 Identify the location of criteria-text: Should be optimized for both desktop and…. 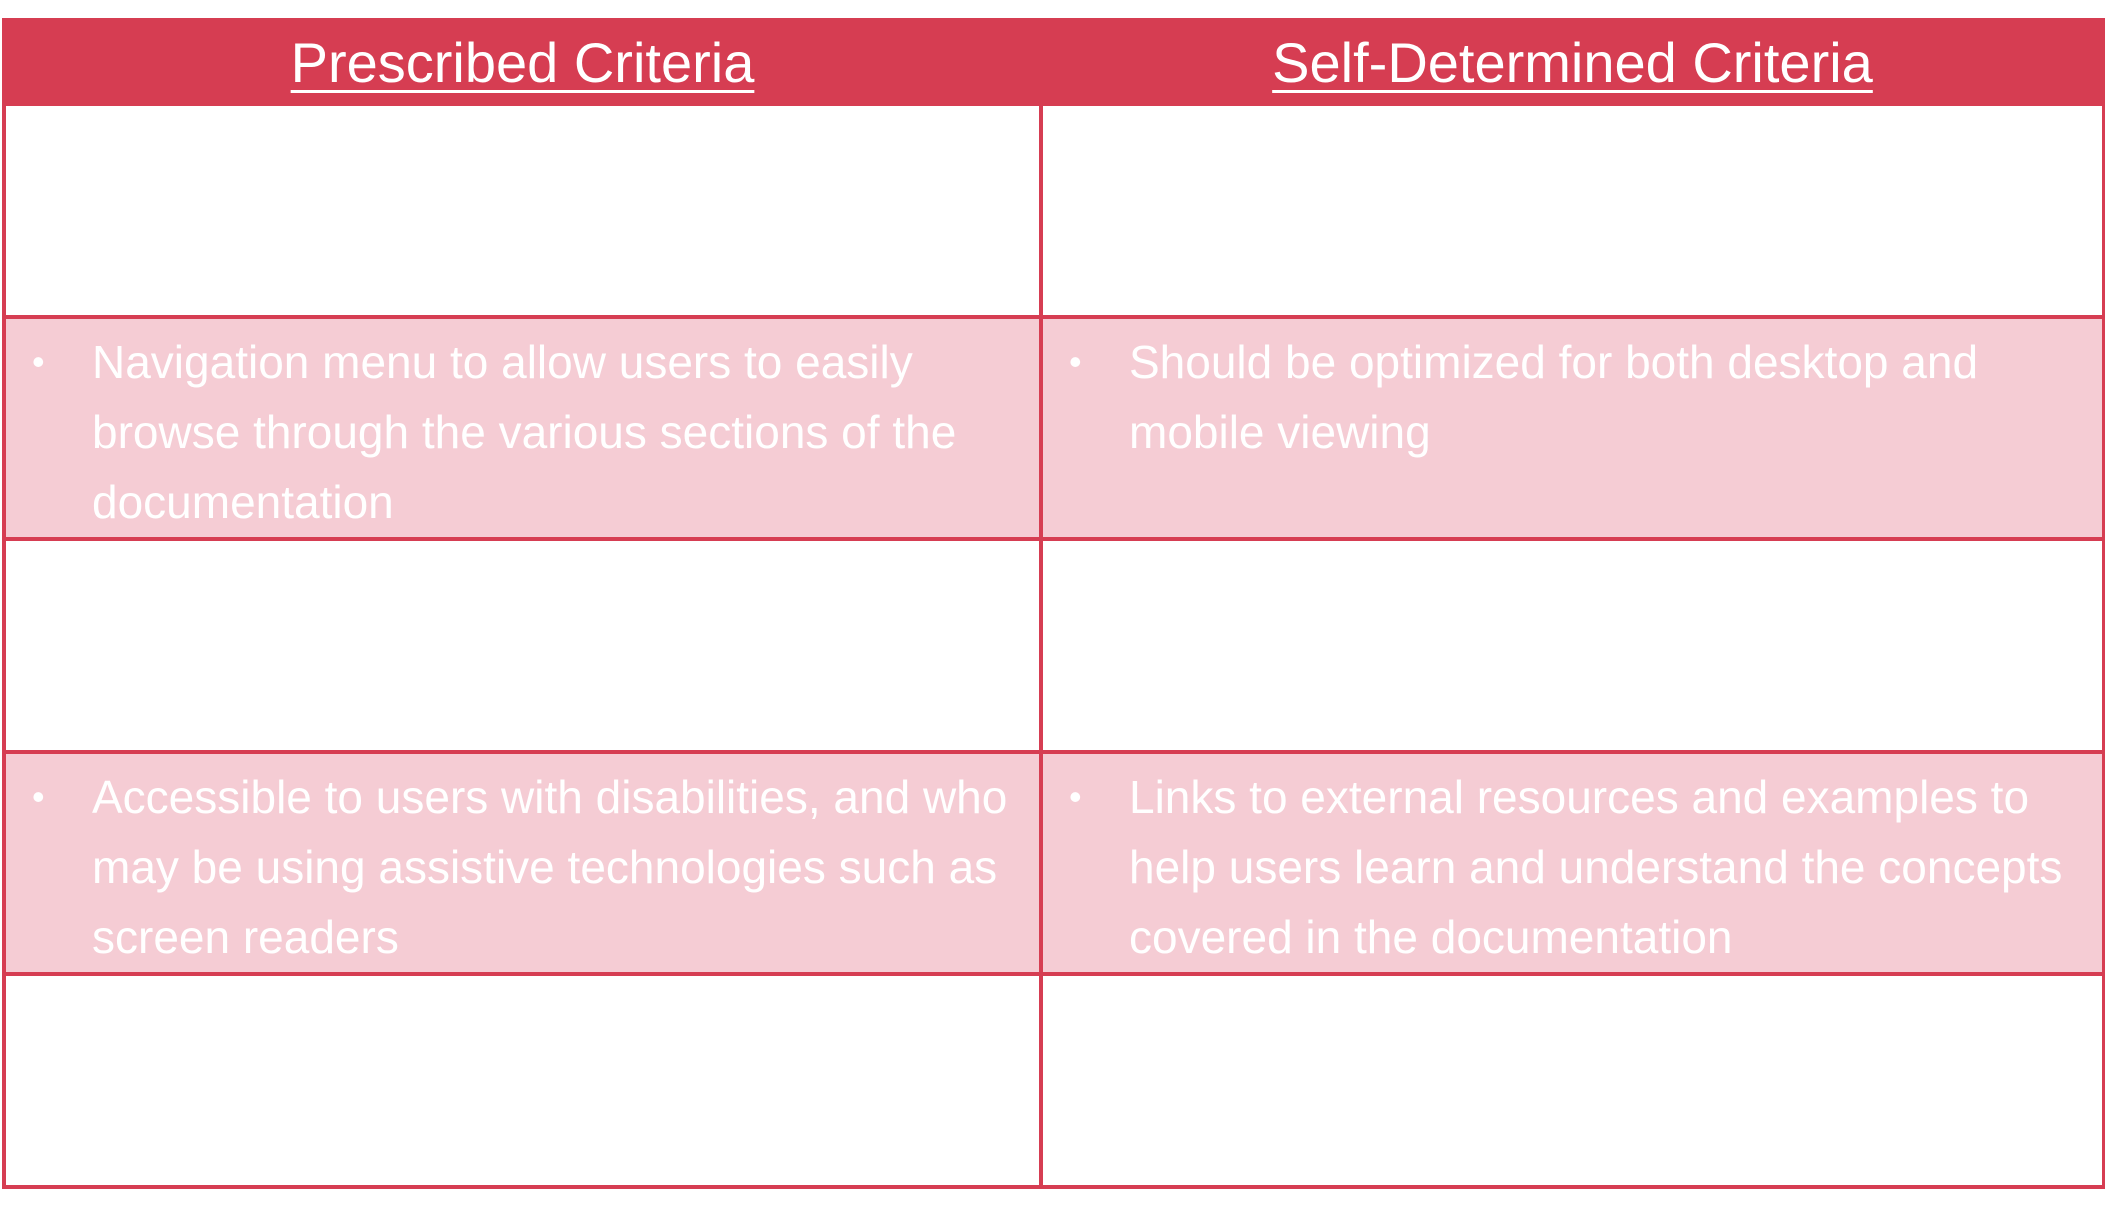
(1554, 397).